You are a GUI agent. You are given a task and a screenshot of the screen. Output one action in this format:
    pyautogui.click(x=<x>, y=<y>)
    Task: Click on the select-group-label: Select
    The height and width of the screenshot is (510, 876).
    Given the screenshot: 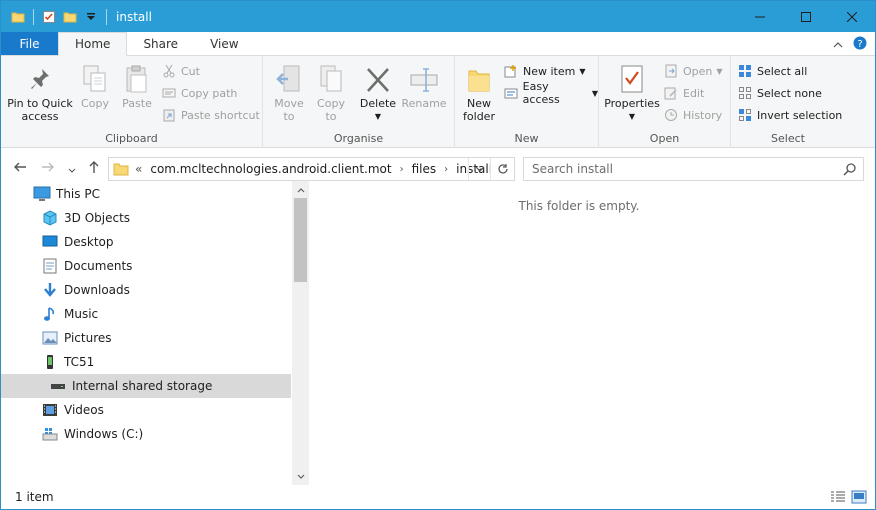 What is the action you would take?
    pyautogui.click(x=788, y=138)
    